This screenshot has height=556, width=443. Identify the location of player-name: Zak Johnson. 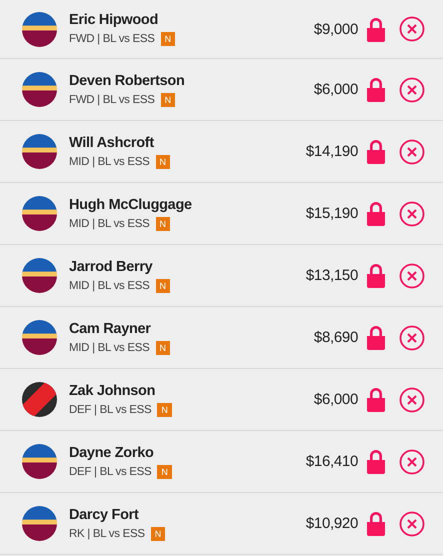
(112, 390).